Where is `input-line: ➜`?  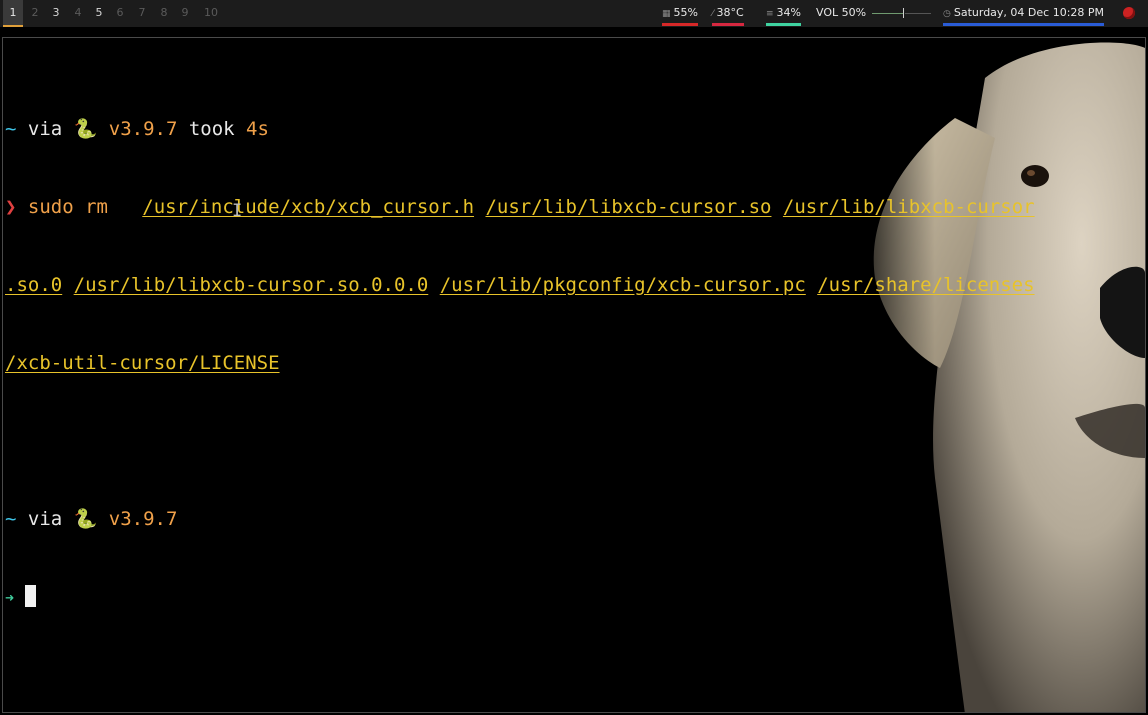 input-line: ➜ is located at coordinates (574, 597).